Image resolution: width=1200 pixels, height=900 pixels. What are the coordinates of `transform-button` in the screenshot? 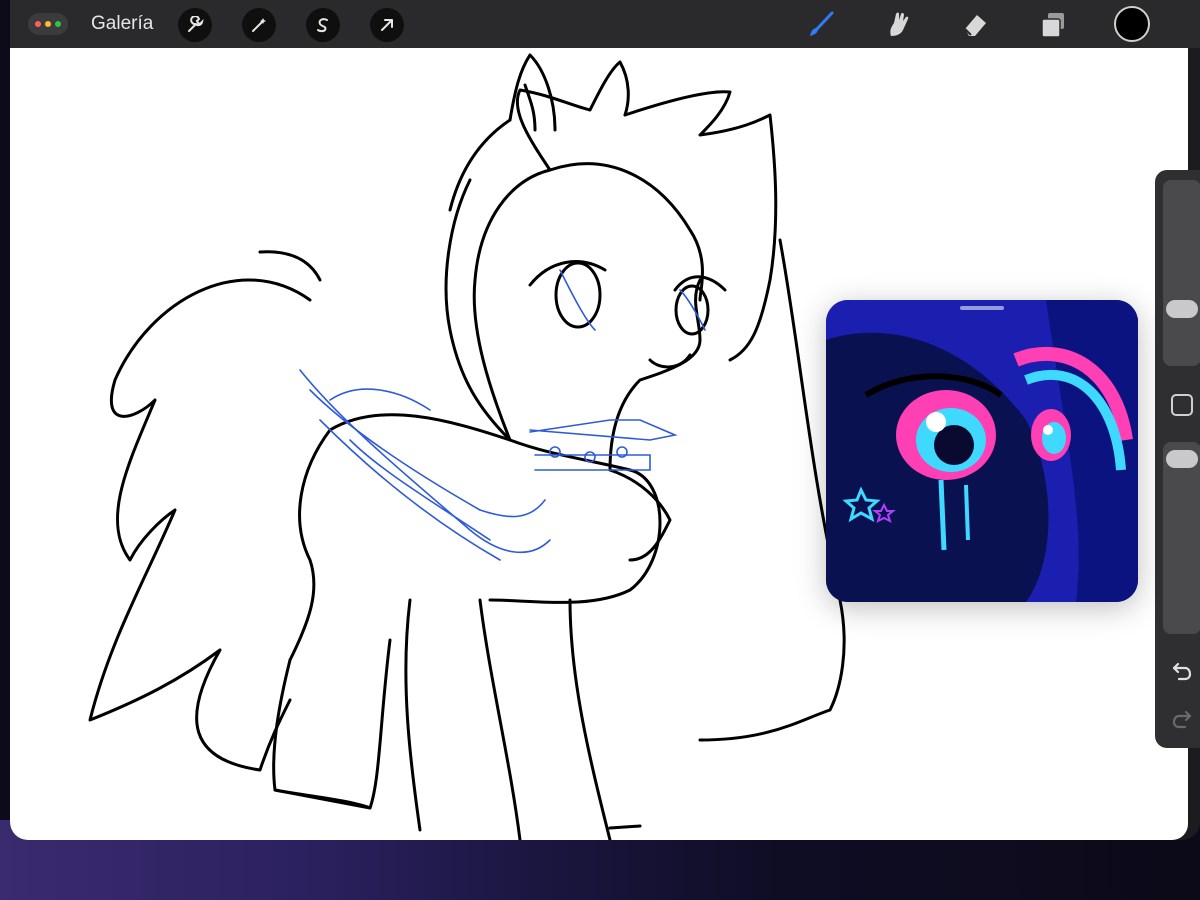 It's located at (387, 25).